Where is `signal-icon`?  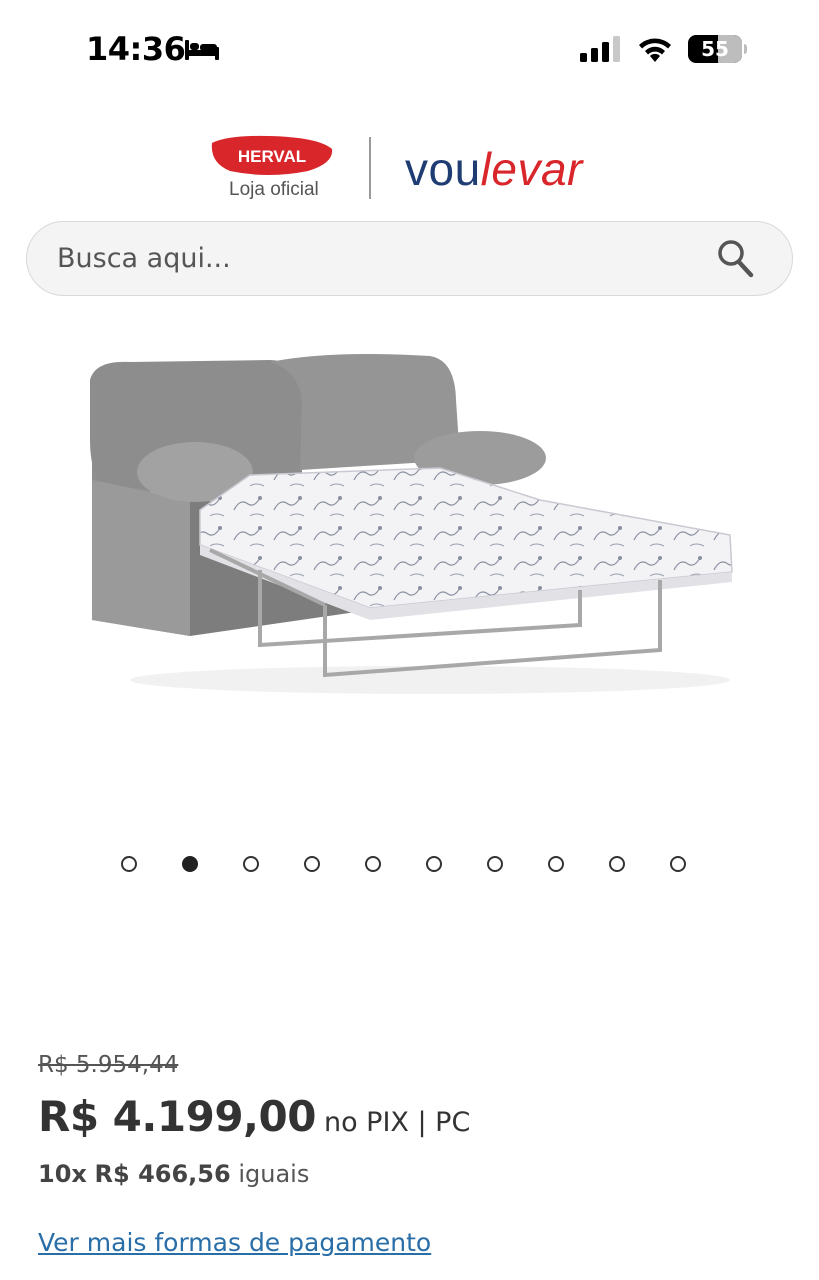
signal-icon is located at coordinates (600, 49).